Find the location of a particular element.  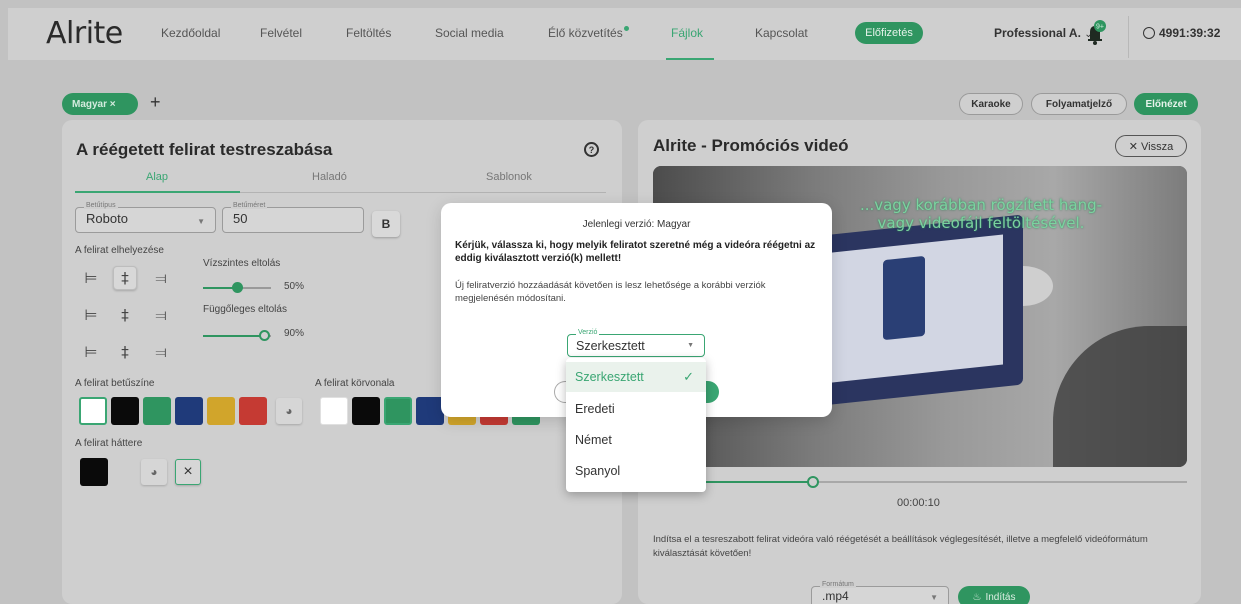

version-select: Verzió Szerkesztett ▼ is located at coordinates (636, 343).